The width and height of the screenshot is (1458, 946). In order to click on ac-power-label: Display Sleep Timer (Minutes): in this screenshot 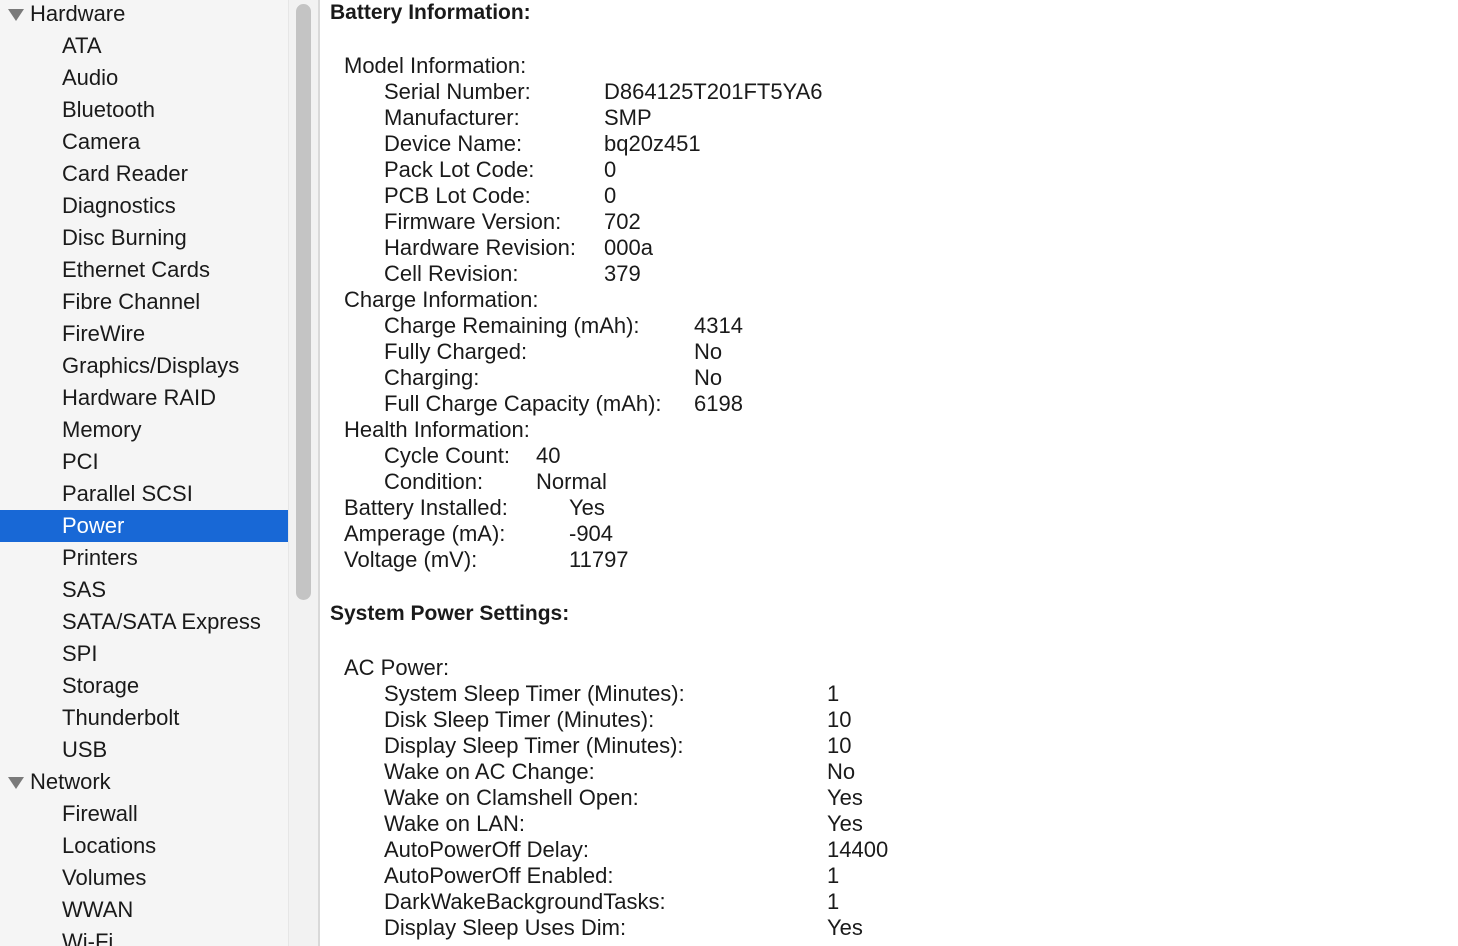, I will do `click(534, 745)`.